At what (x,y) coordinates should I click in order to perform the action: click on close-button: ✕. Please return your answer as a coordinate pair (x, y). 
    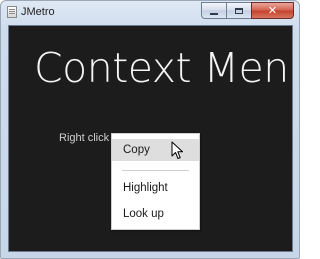
    Looking at the image, I should click on (272, 10).